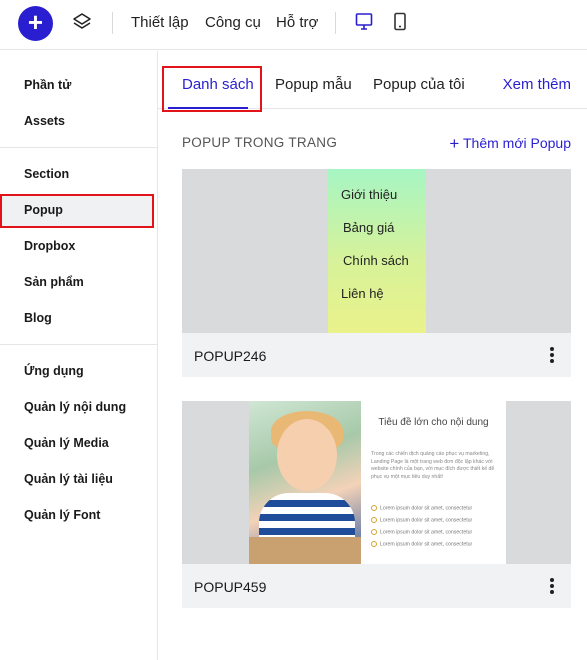 This screenshot has width=587, height=660. I want to click on see-more-link: Xem thêm, so click(537, 84).